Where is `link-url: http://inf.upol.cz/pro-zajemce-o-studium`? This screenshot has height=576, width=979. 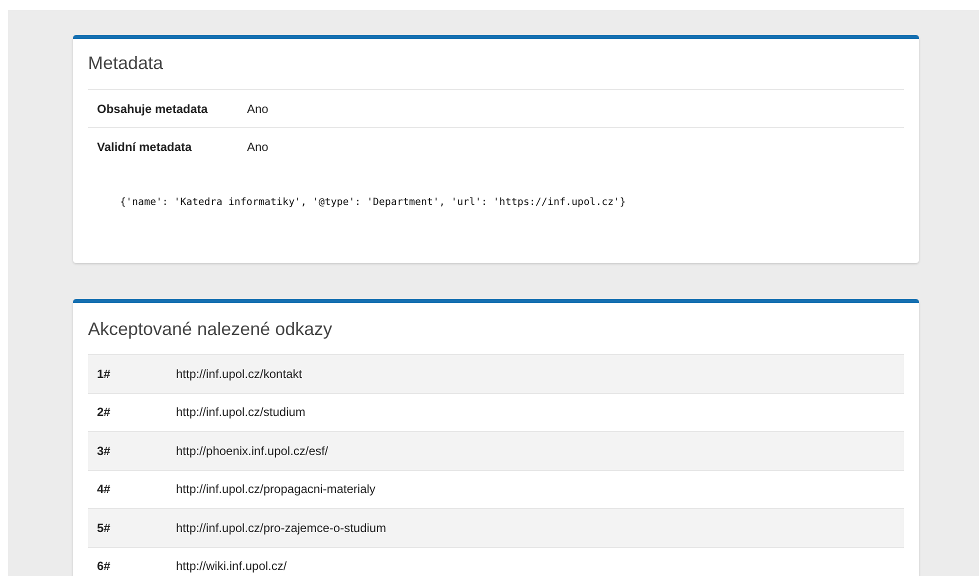
link-url: http://inf.upol.cz/pro-zajemce-o-studium is located at coordinates (281, 527).